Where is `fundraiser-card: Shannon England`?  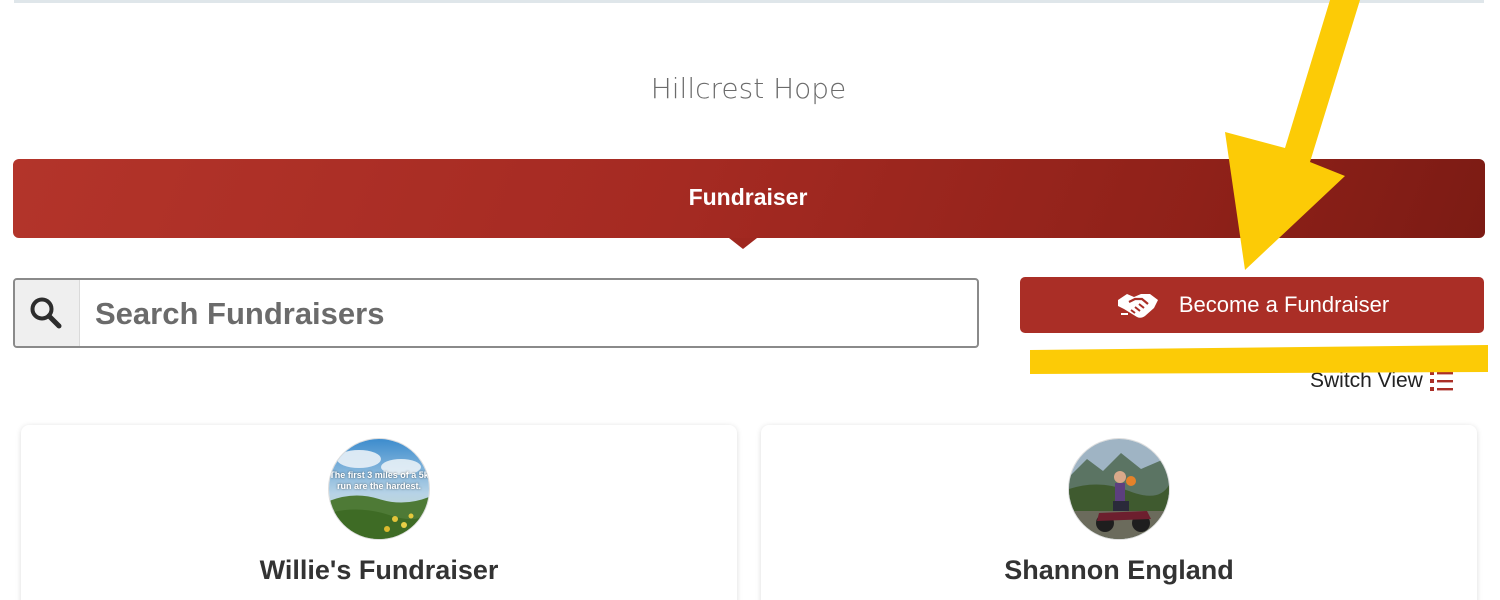
fundraiser-card: Shannon England is located at coordinates (1119, 512).